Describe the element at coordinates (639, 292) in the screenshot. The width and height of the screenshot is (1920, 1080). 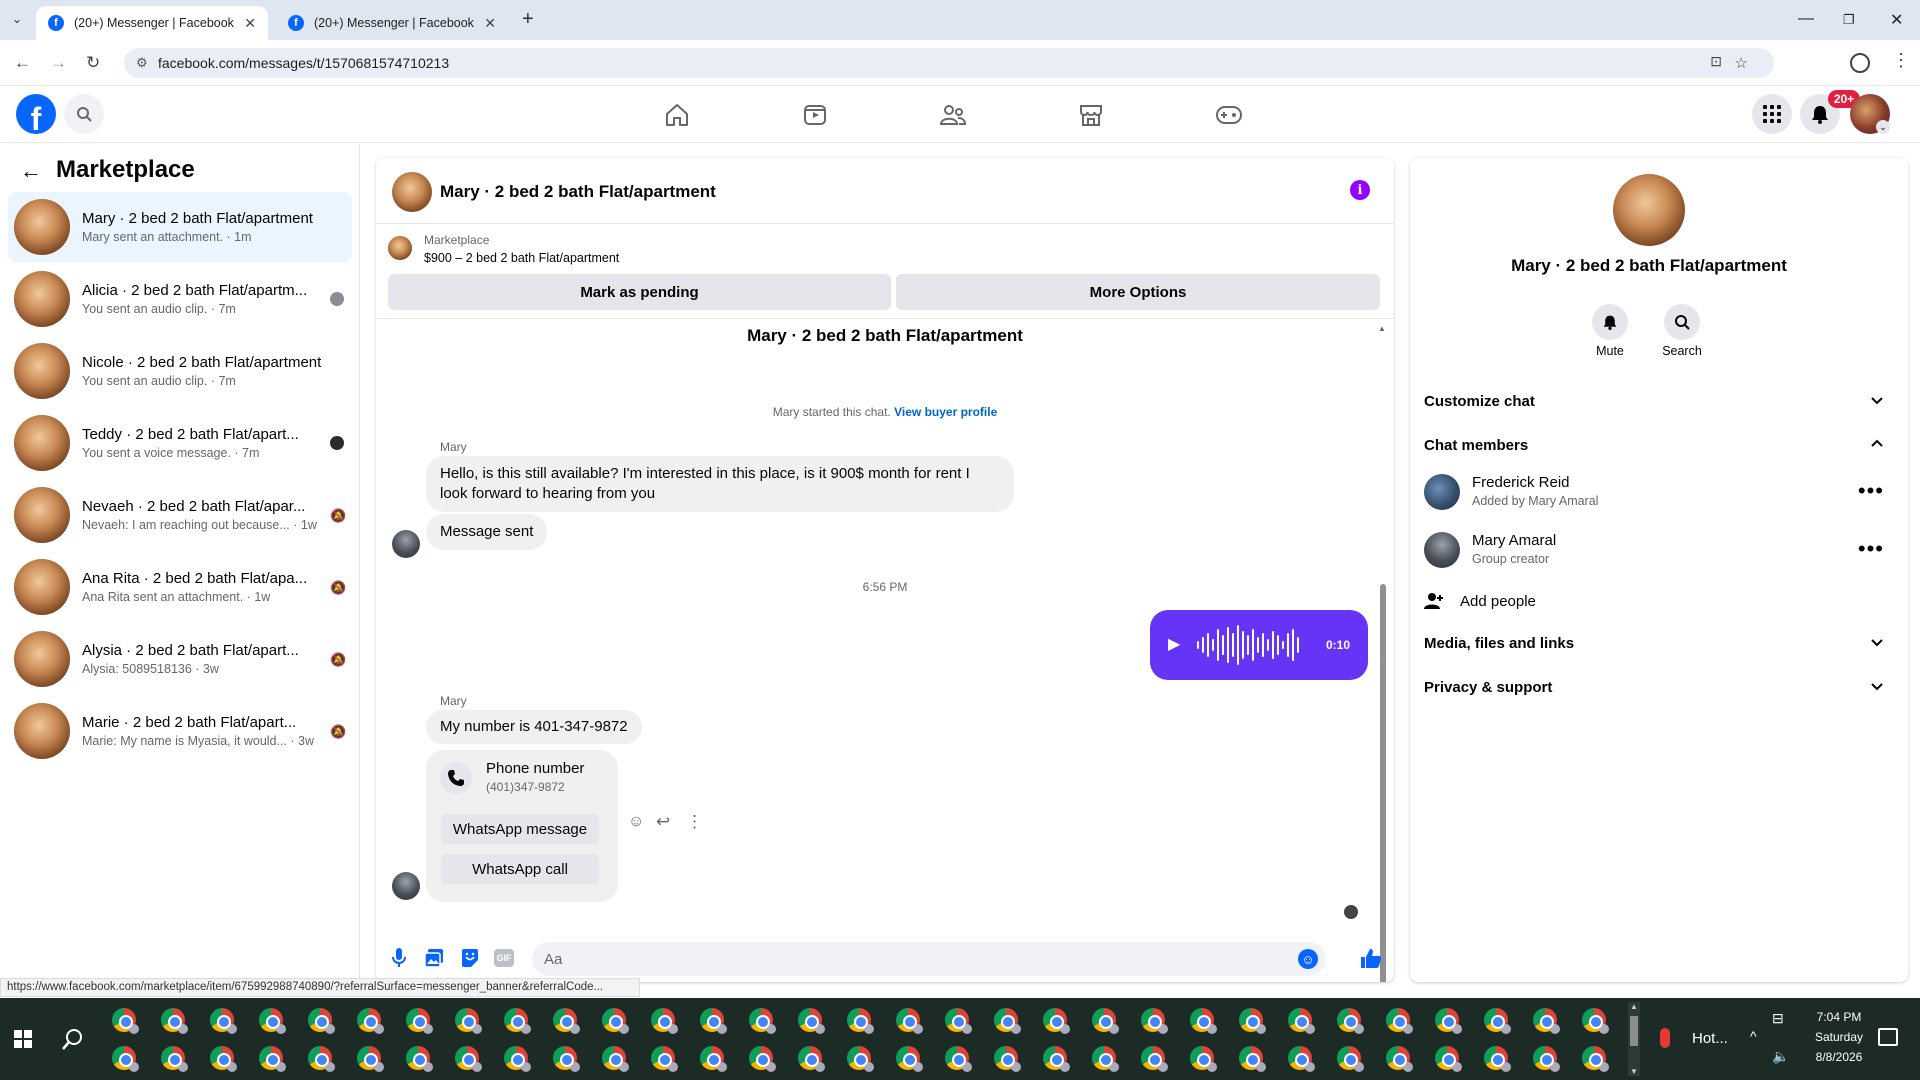
I see `mark-as-pending-button: Mark as pending` at that location.